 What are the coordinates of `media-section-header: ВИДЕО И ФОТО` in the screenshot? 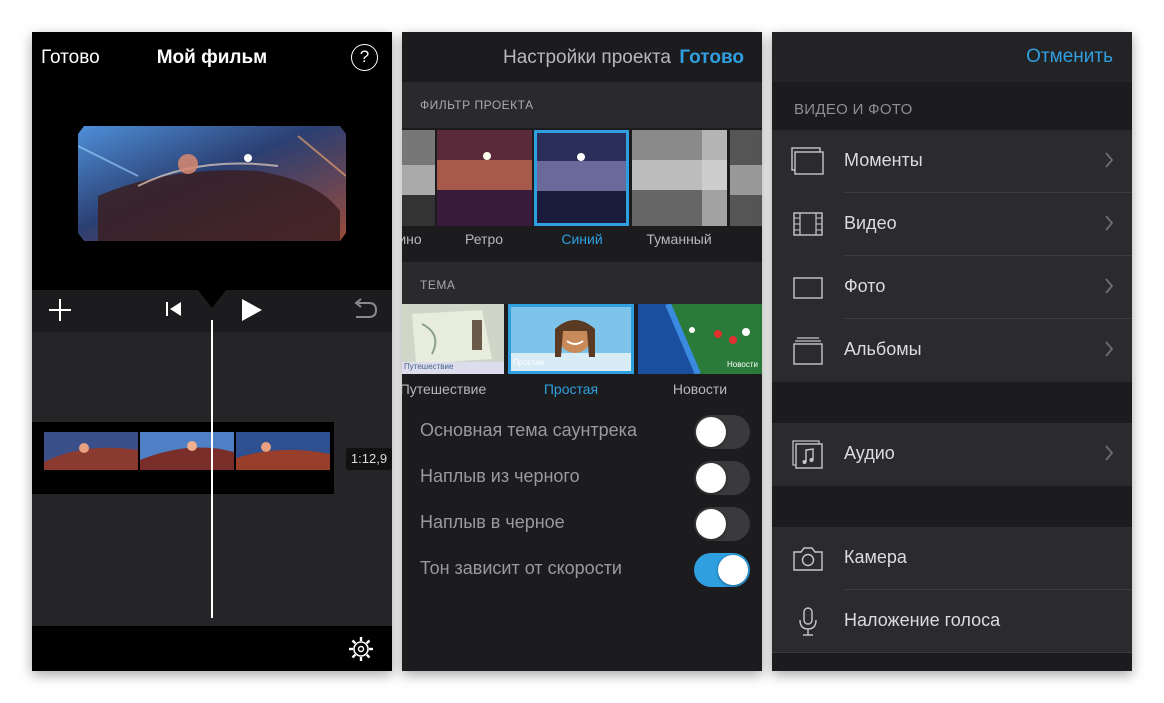 It's located at (952, 106).